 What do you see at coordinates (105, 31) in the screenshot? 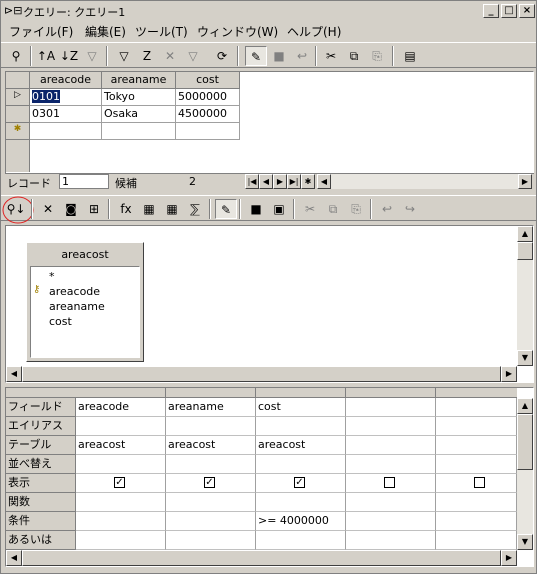
I see `menu-edit: 編集(E)` at bounding box center [105, 31].